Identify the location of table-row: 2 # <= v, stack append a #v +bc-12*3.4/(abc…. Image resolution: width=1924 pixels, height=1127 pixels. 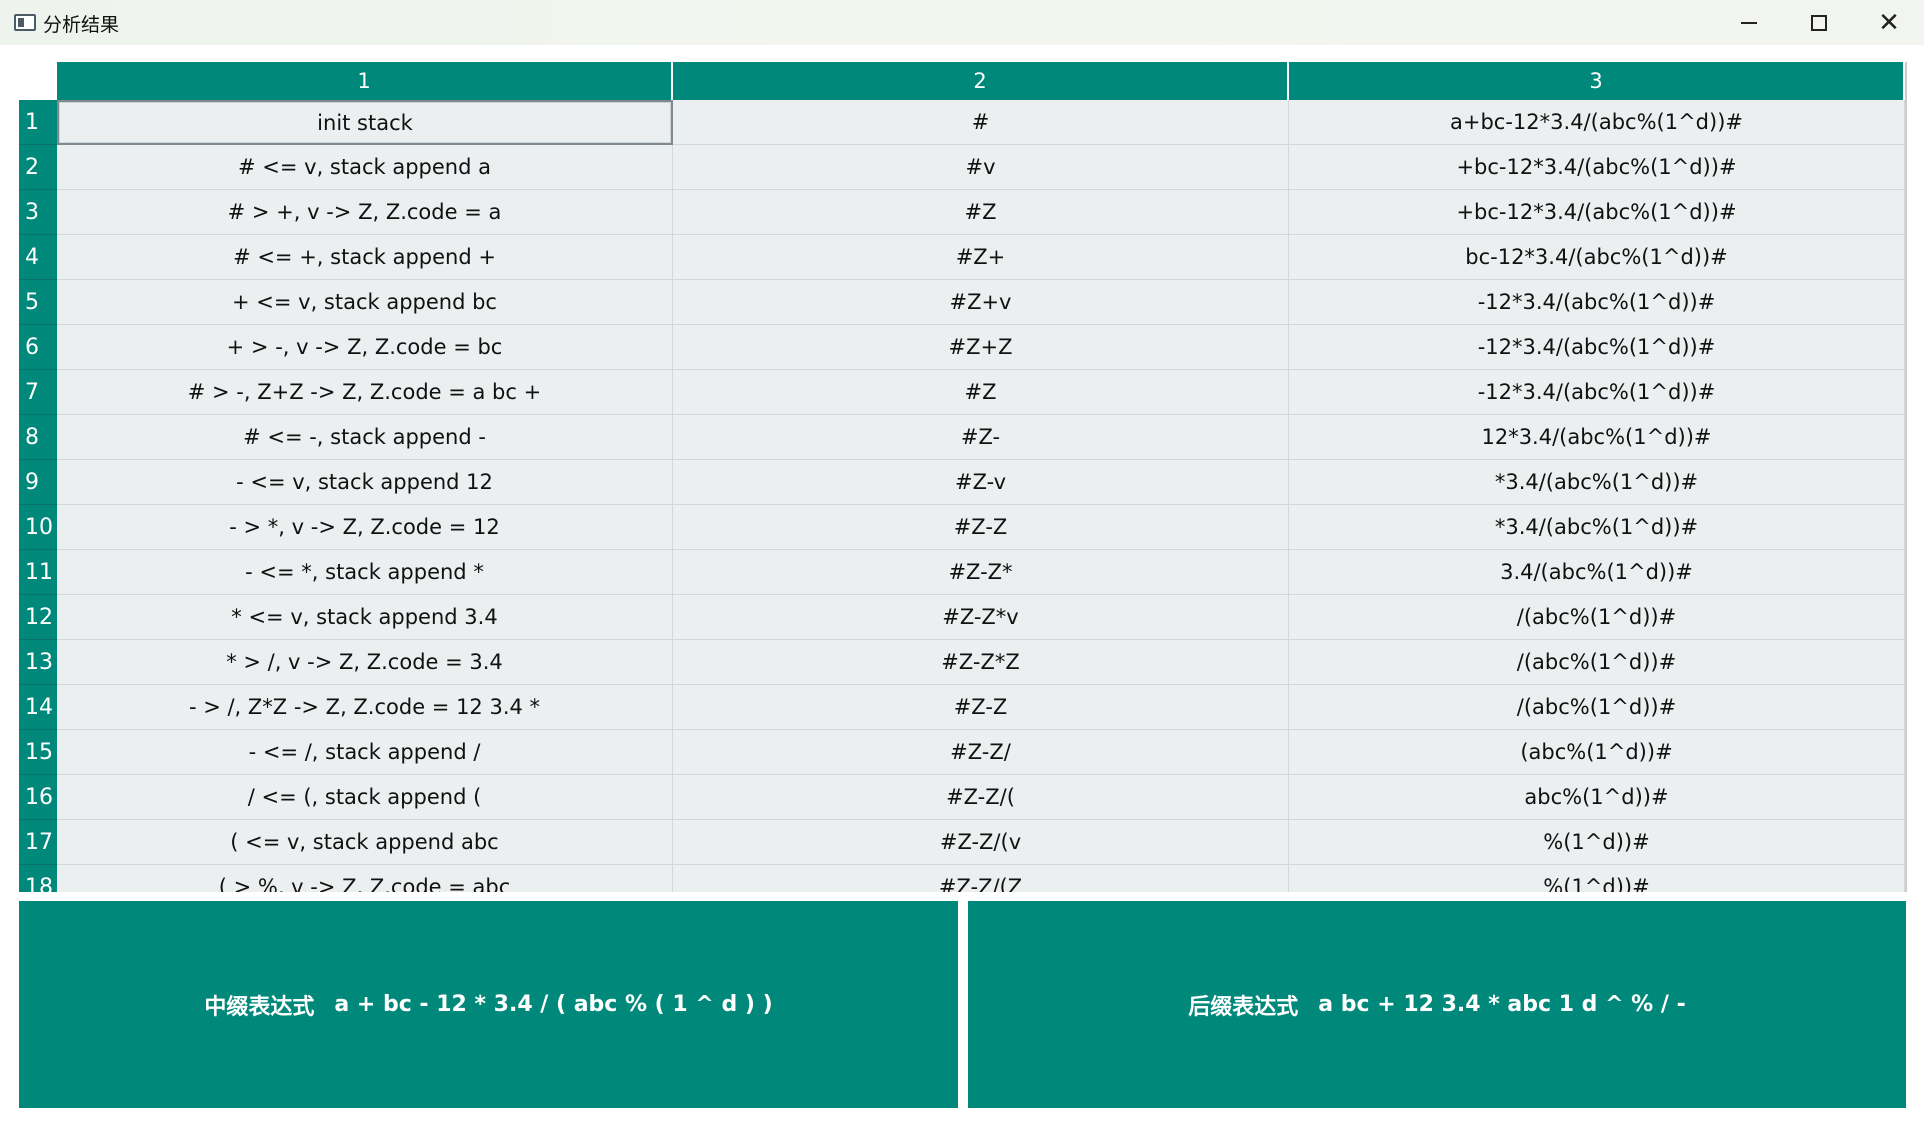
(962, 167).